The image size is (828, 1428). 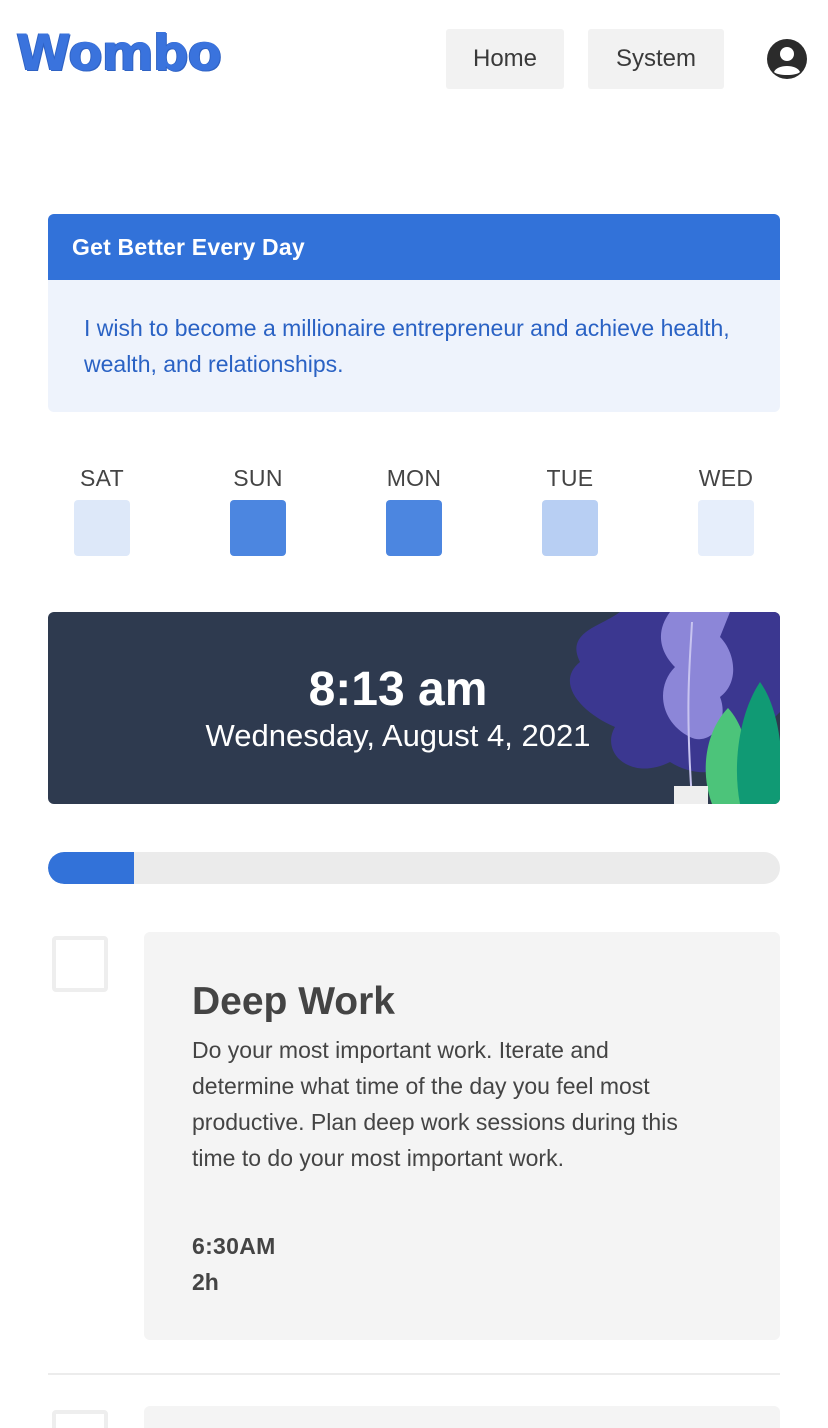 I want to click on task-divider, so click(x=414, y=1374).